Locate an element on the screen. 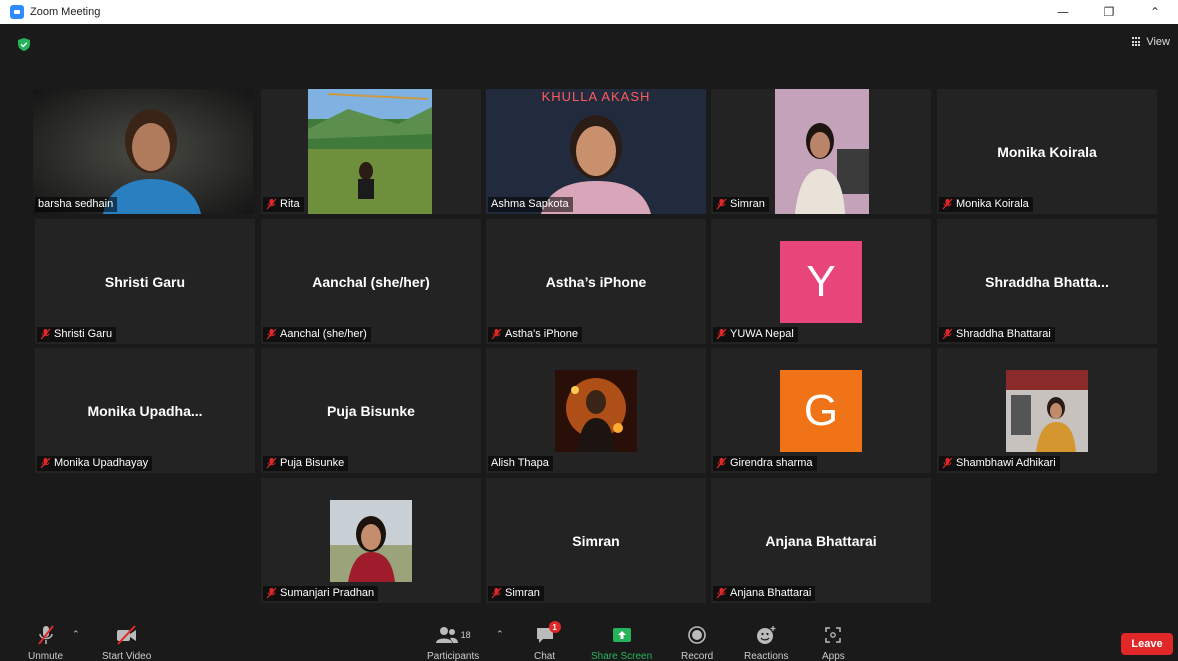  participant-label: YUWA Nepal is located at coordinates (755, 334).